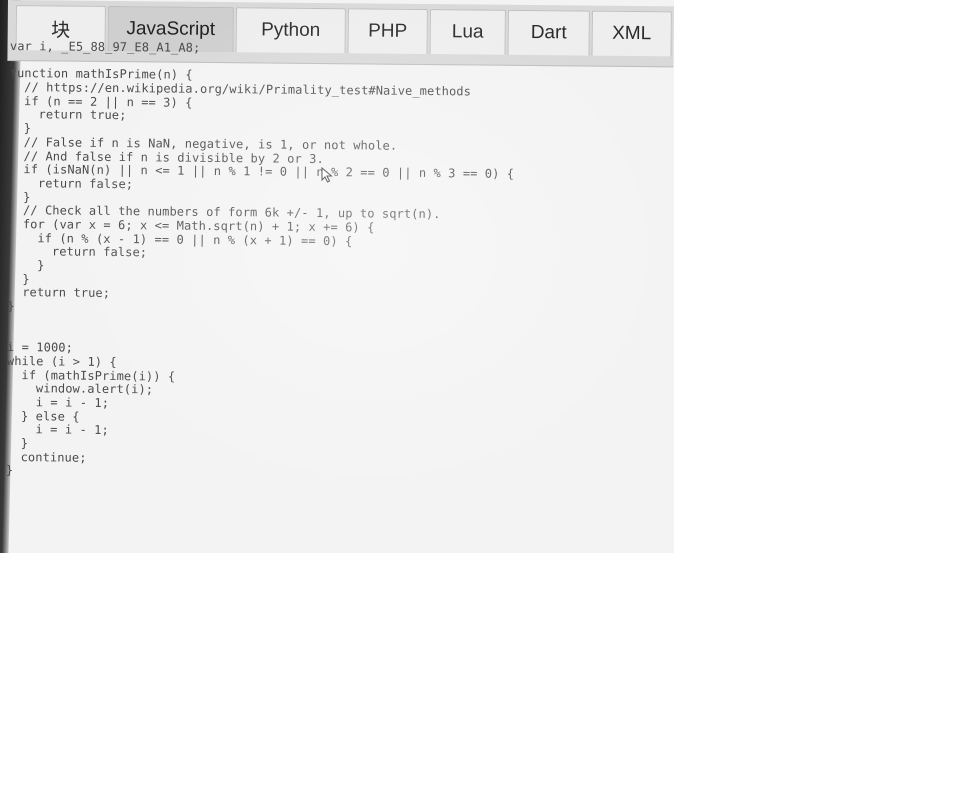 Image resolution: width=980 pixels, height=806 pixels. Describe the element at coordinates (632, 33) in the screenshot. I see `tab-xml-label: XML` at that location.